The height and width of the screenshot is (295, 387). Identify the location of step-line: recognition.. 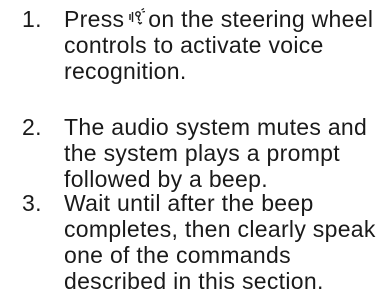
(125, 71).